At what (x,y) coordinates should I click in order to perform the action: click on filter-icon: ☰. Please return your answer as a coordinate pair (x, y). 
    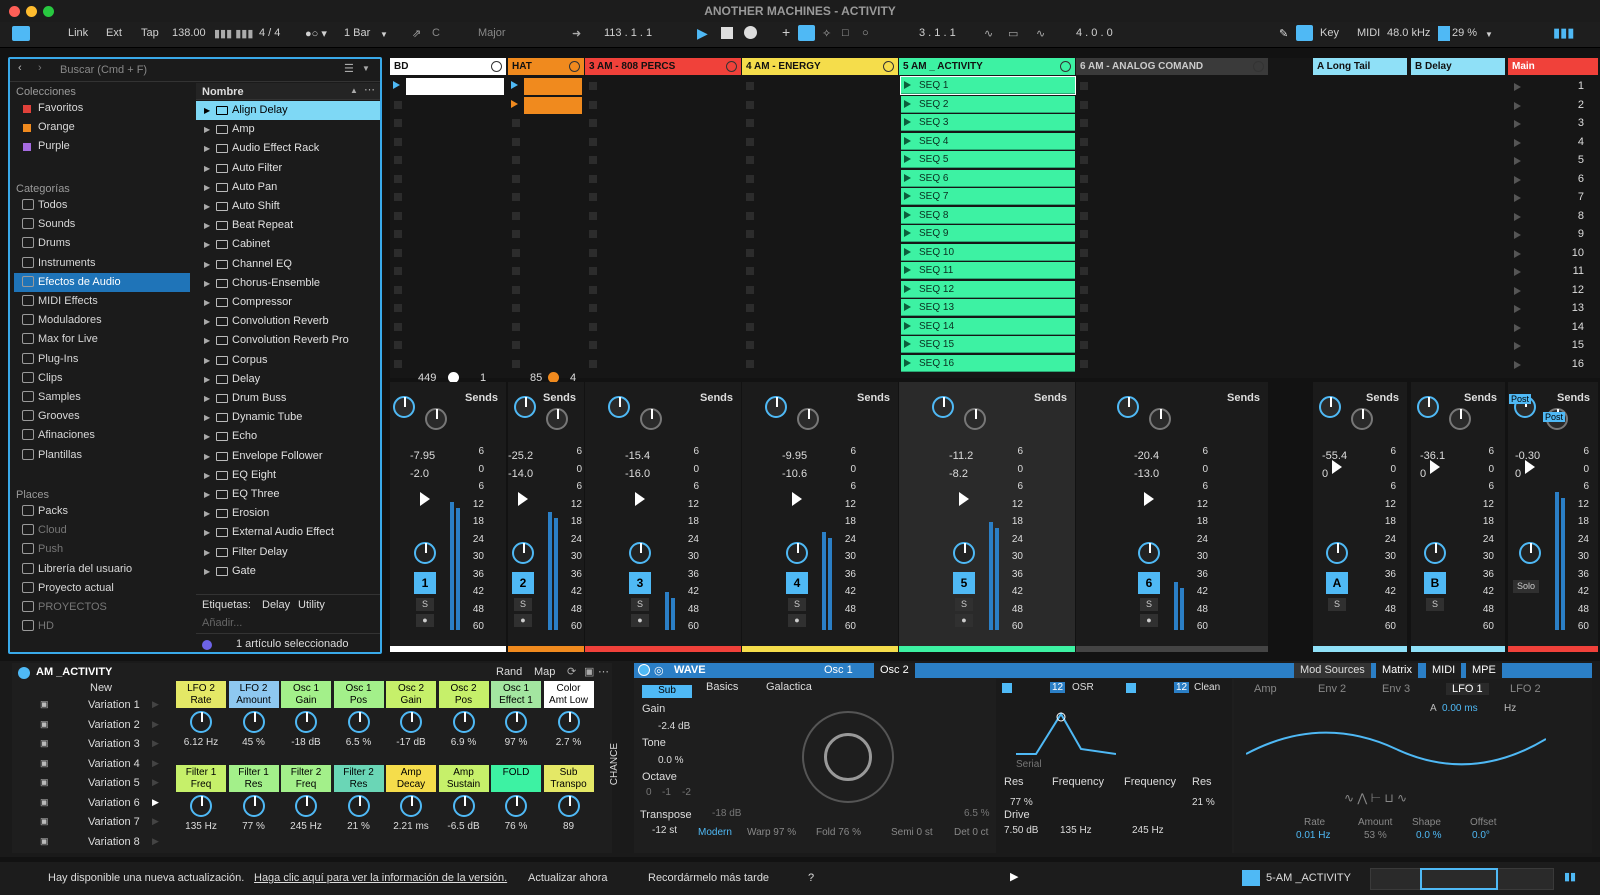
    Looking at the image, I should click on (349, 68).